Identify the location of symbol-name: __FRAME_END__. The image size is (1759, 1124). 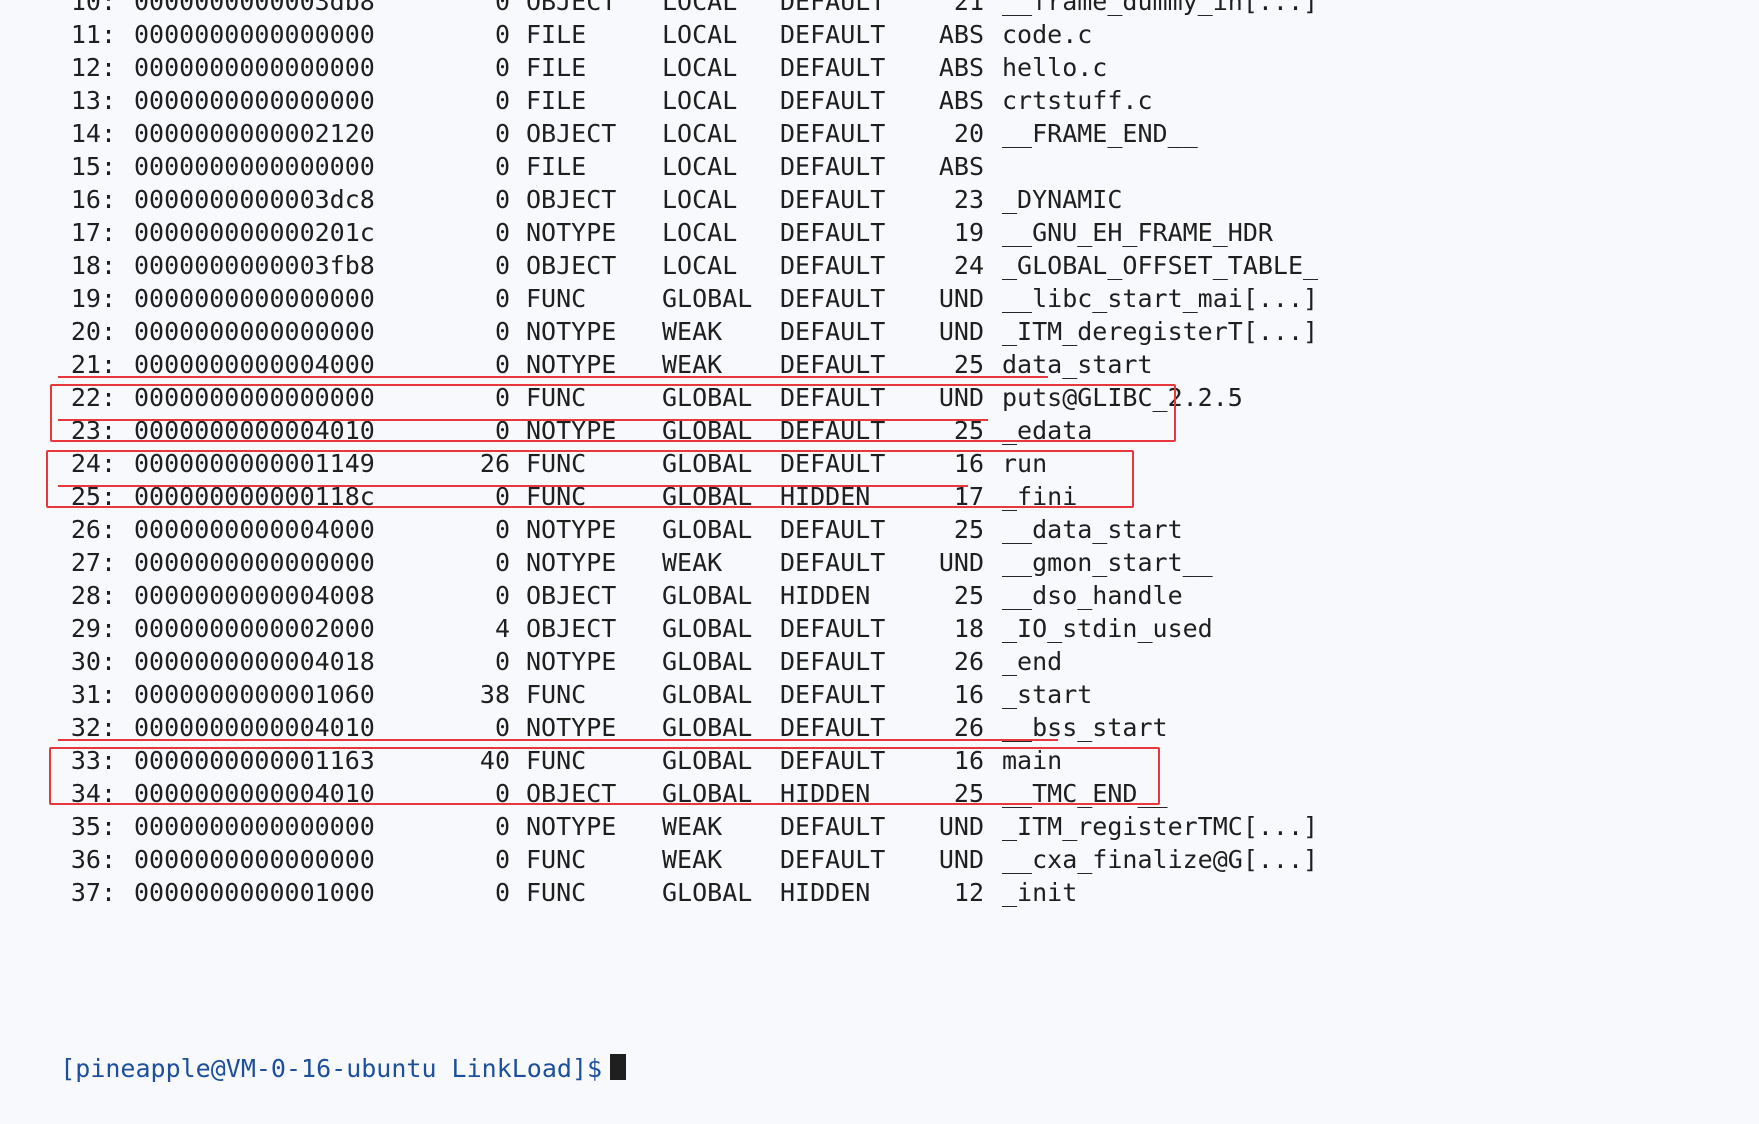
(1100, 133).